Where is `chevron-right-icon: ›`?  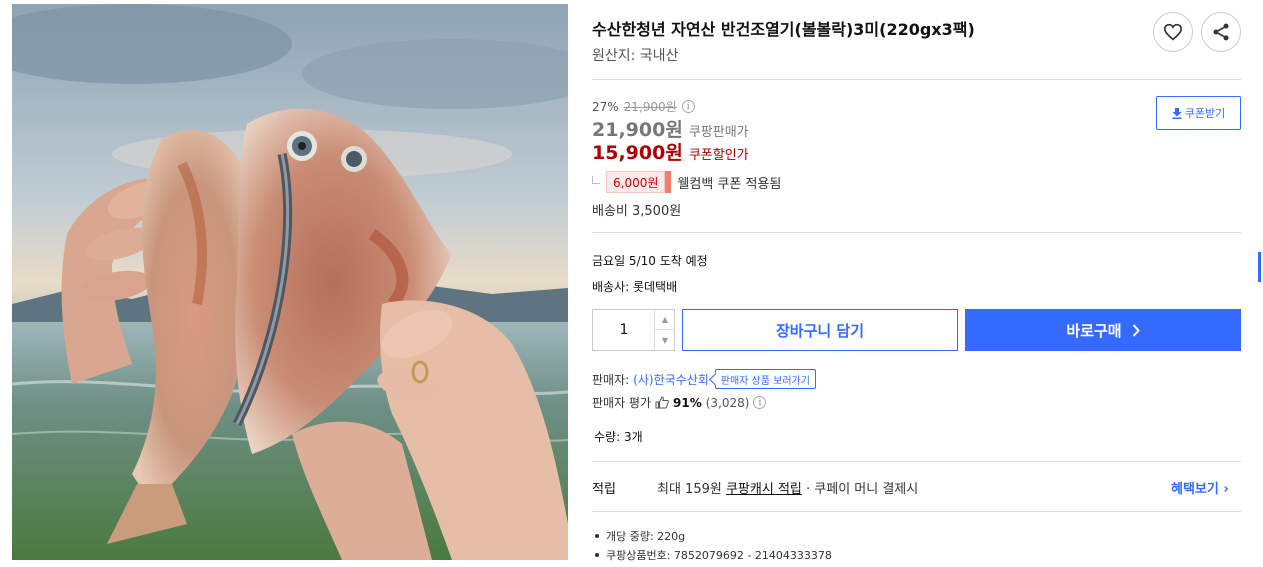
chevron-right-icon: › is located at coordinates (1226, 489).